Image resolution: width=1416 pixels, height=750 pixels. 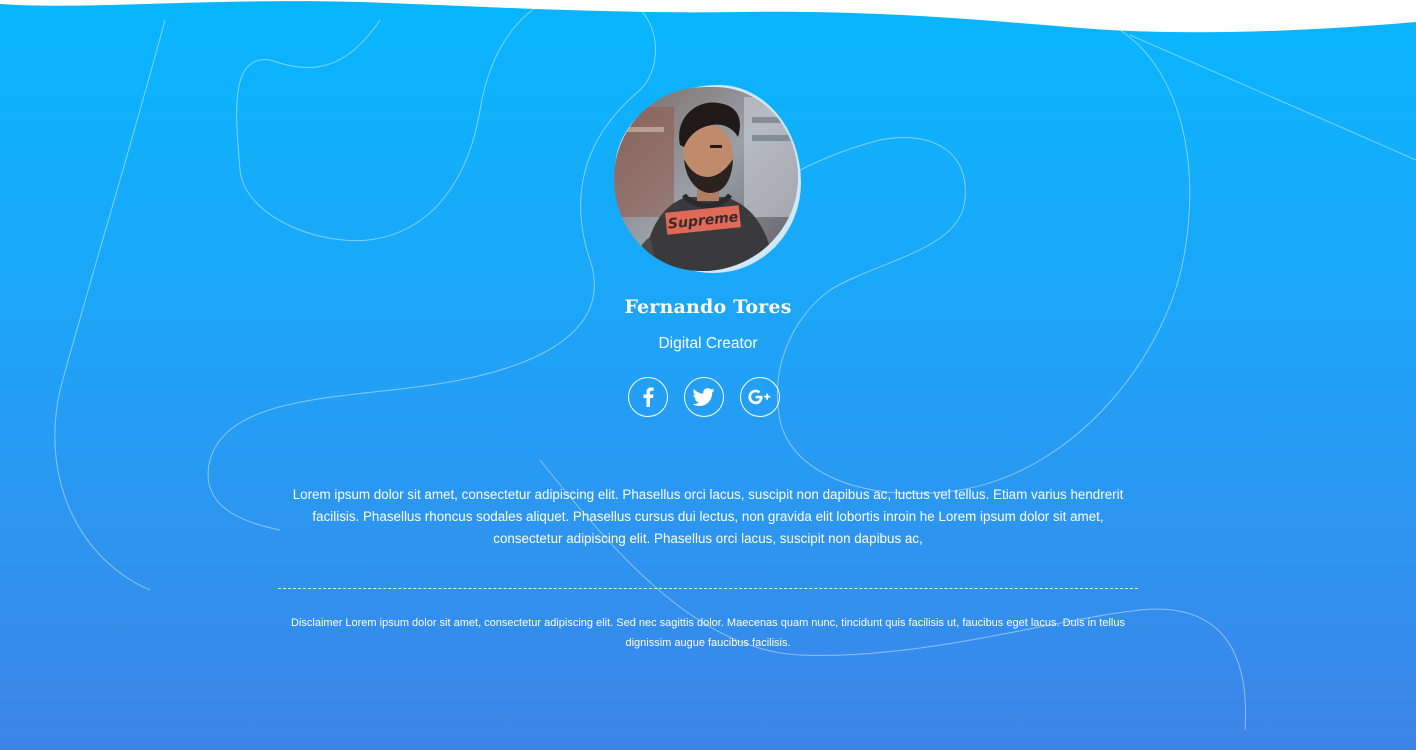 I want to click on google-plus-button, so click(x=760, y=397).